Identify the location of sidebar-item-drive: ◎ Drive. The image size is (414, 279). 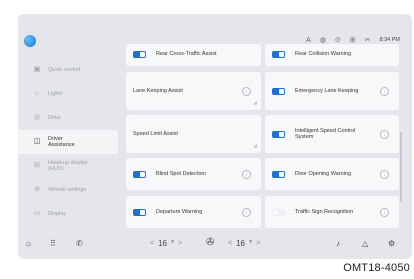
(68, 118).